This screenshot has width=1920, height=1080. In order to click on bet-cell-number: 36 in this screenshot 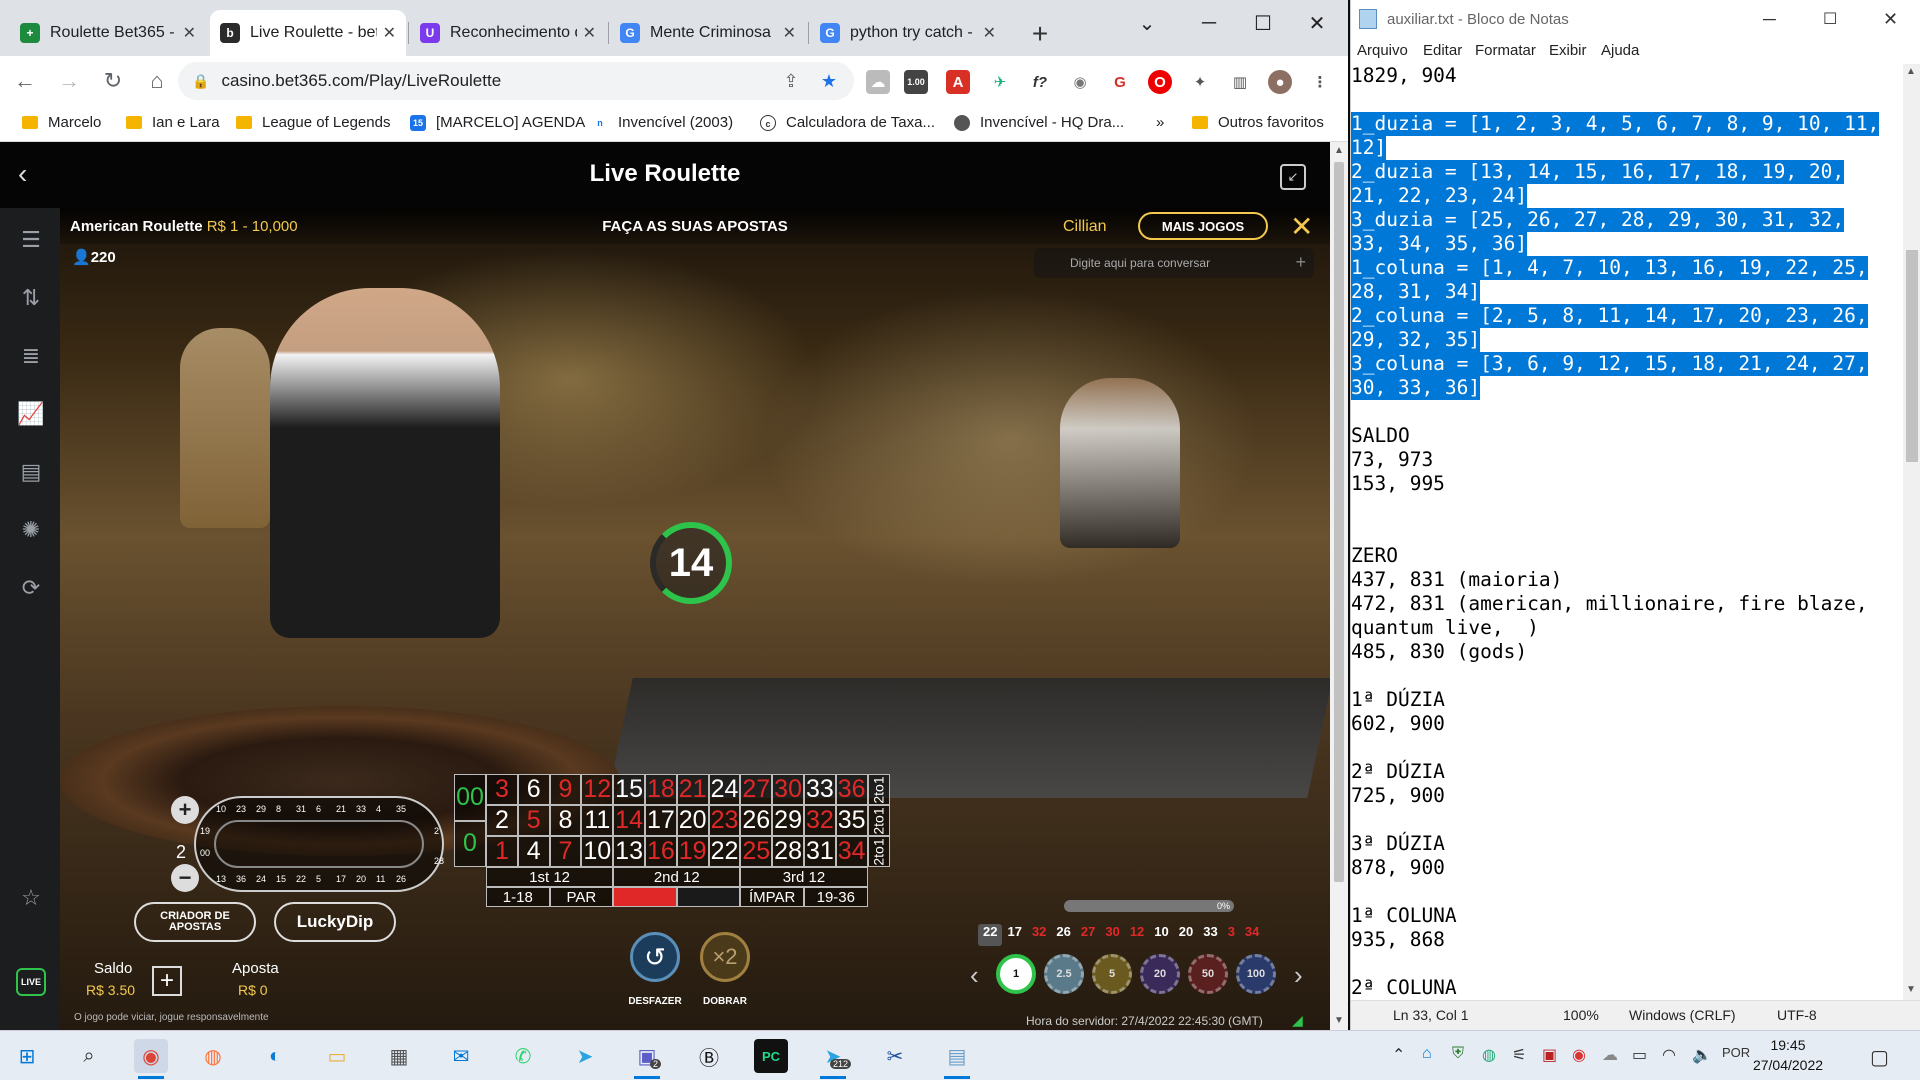, I will do `click(851, 789)`.